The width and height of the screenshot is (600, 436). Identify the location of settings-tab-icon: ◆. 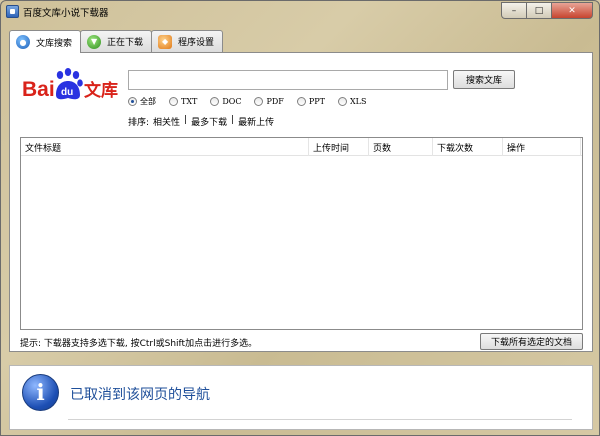
(165, 41).